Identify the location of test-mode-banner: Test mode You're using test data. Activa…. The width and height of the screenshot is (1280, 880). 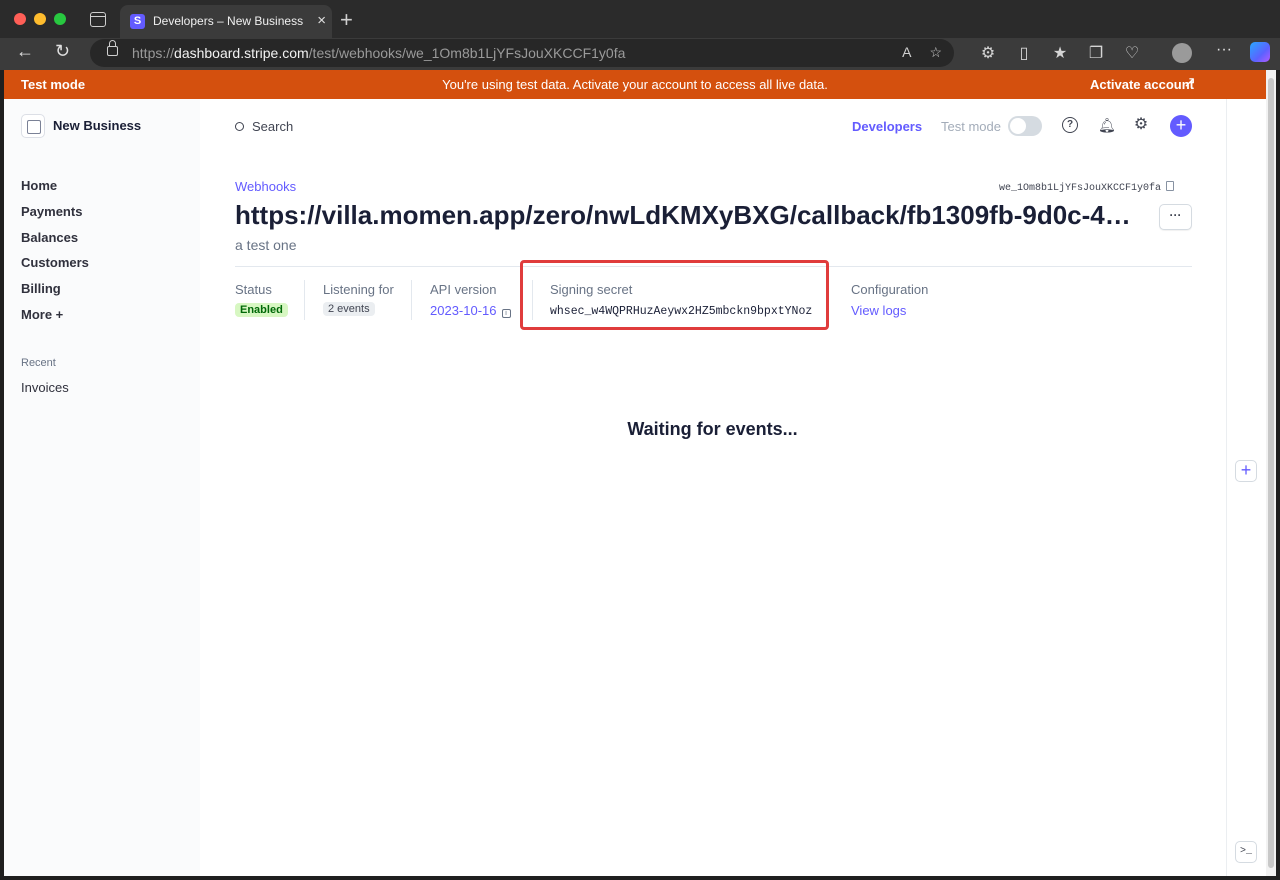
(635, 84).